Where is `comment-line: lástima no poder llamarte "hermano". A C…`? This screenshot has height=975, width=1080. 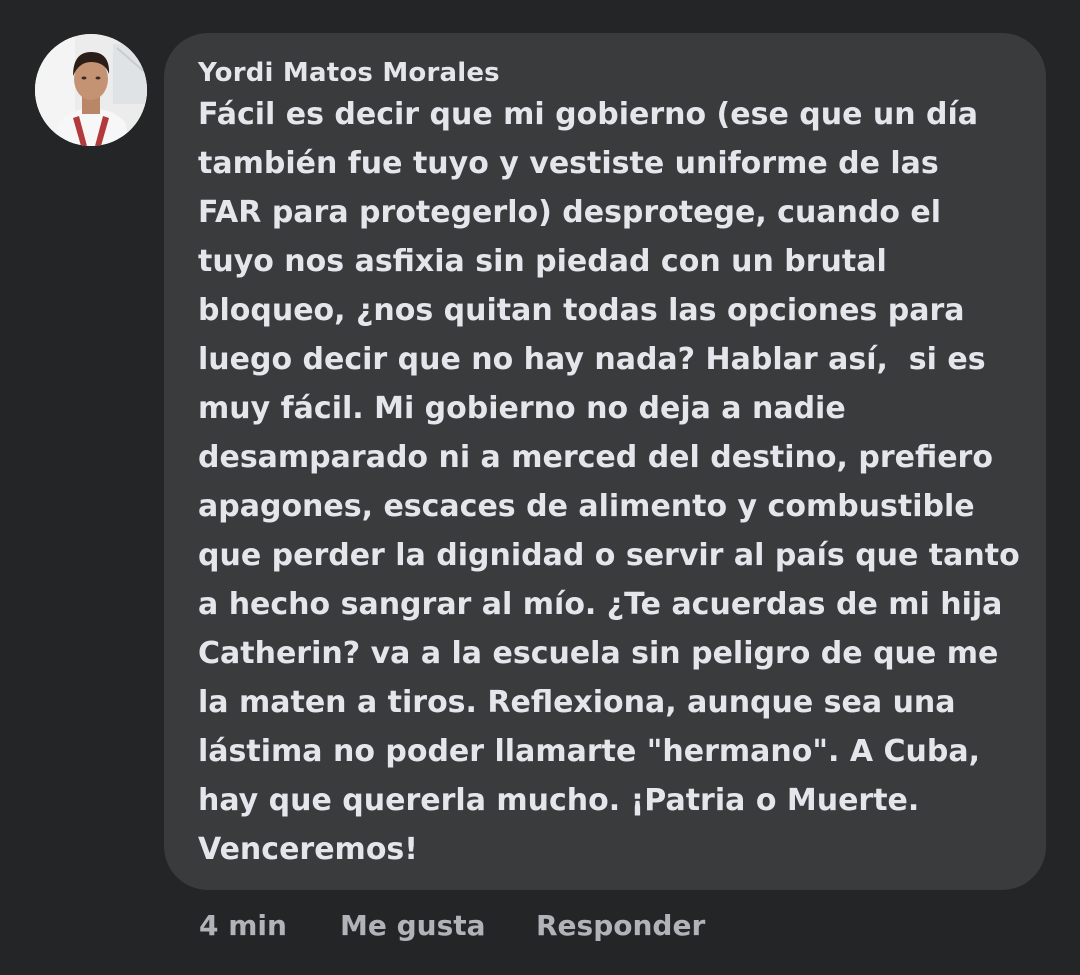 comment-line: lástima no poder llamarte "hermano". A C… is located at coordinates (589, 751).